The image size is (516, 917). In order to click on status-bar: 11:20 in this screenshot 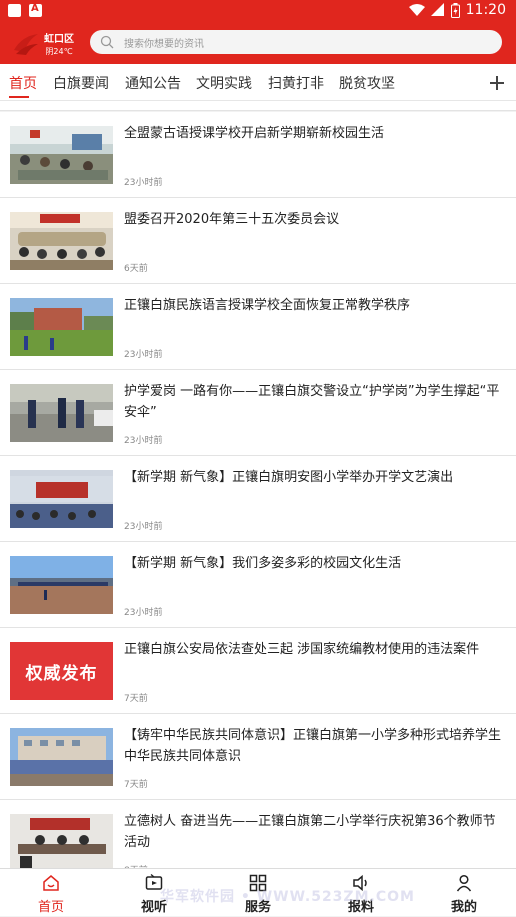, I will do `click(258, 11)`.